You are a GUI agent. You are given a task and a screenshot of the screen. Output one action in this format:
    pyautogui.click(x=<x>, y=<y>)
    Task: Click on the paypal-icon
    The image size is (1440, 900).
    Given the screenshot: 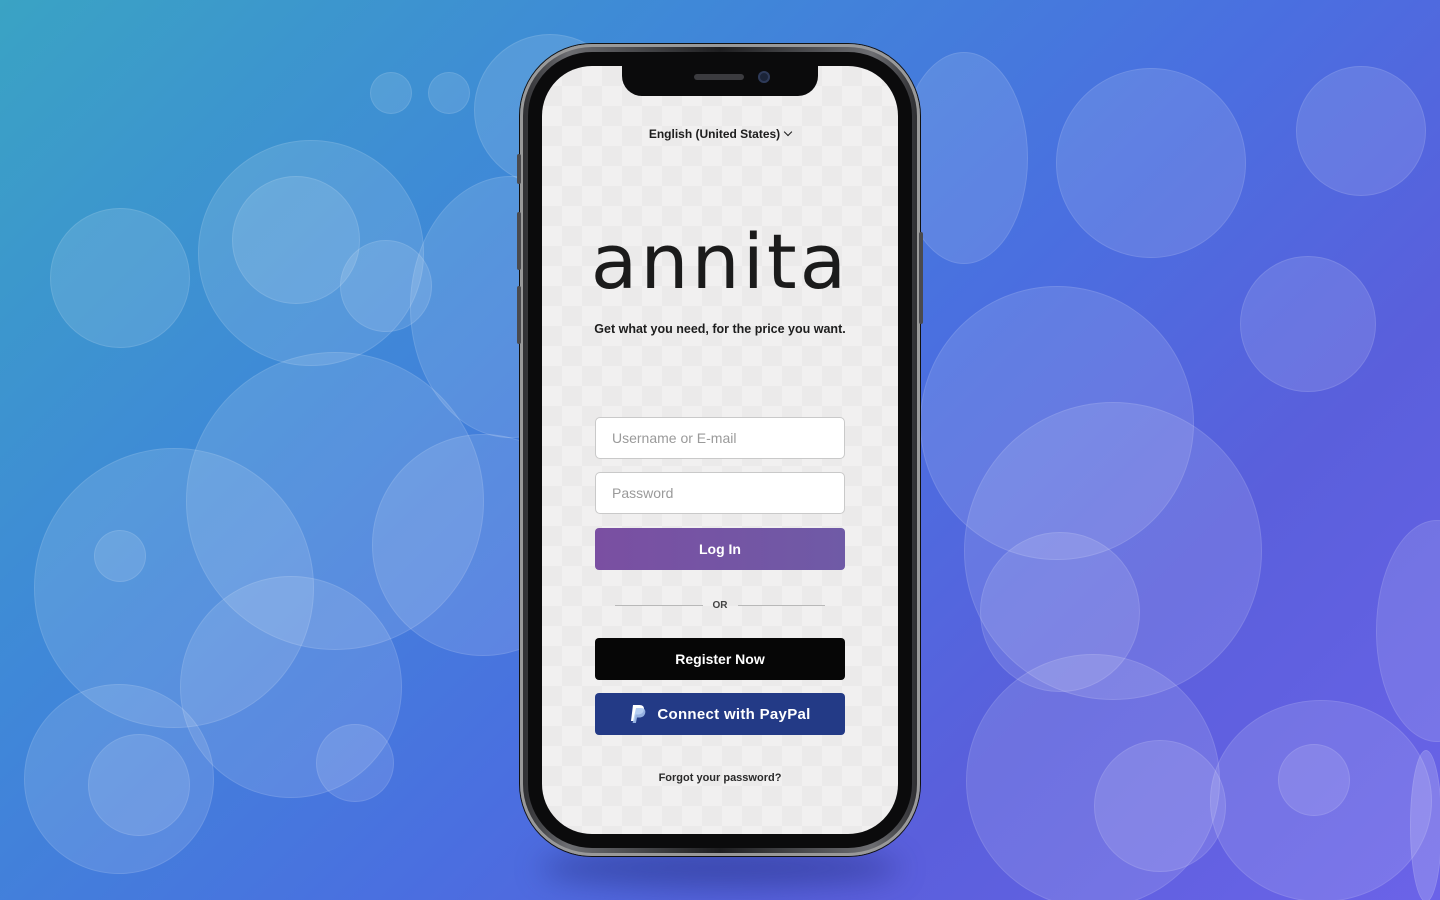 What is the action you would take?
    pyautogui.click(x=638, y=714)
    